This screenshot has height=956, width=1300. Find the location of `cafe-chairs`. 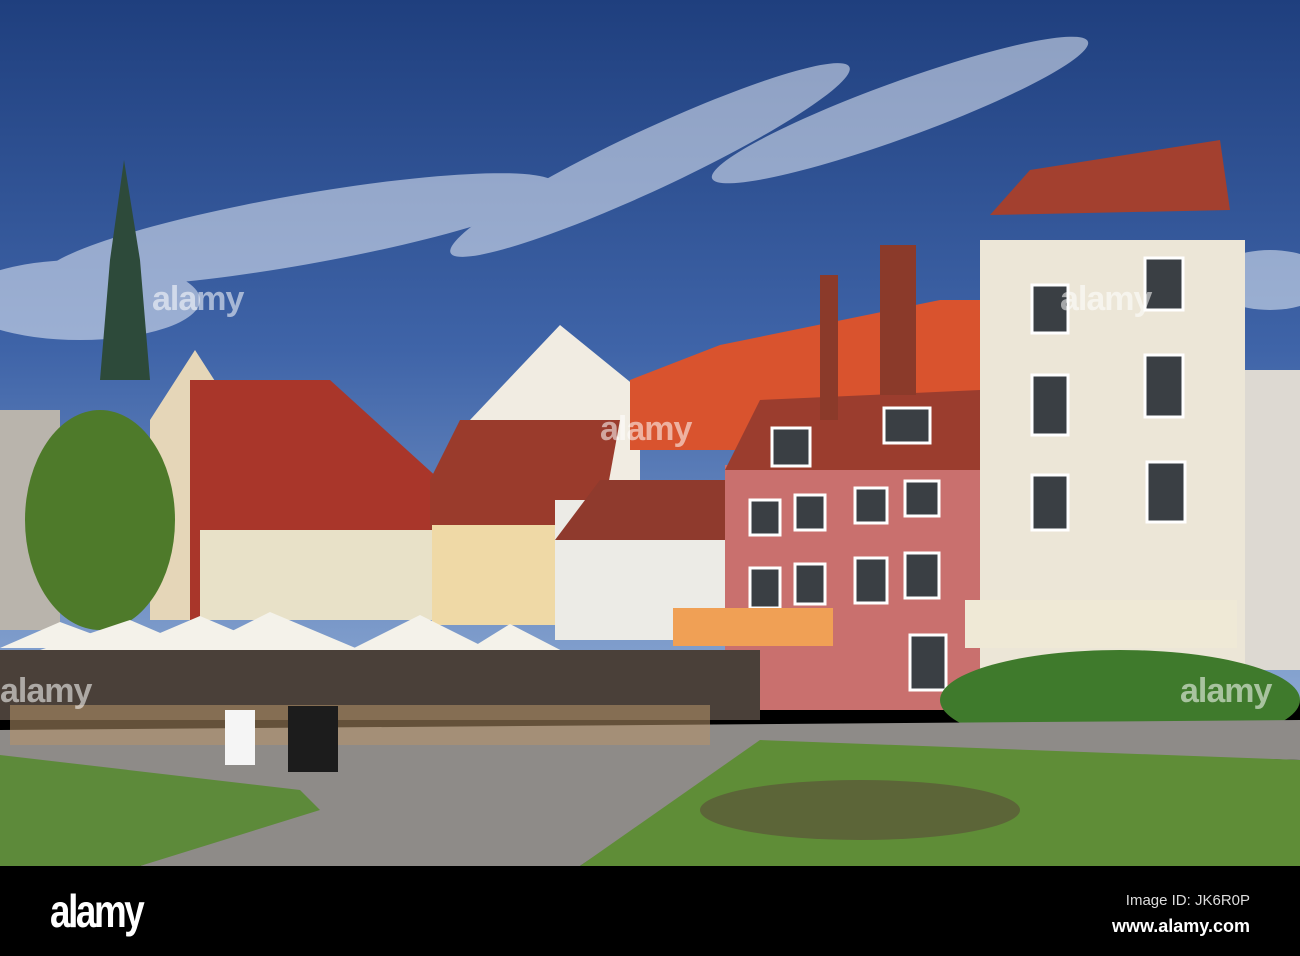

cafe-chairs is located at coordinates (360, 725).